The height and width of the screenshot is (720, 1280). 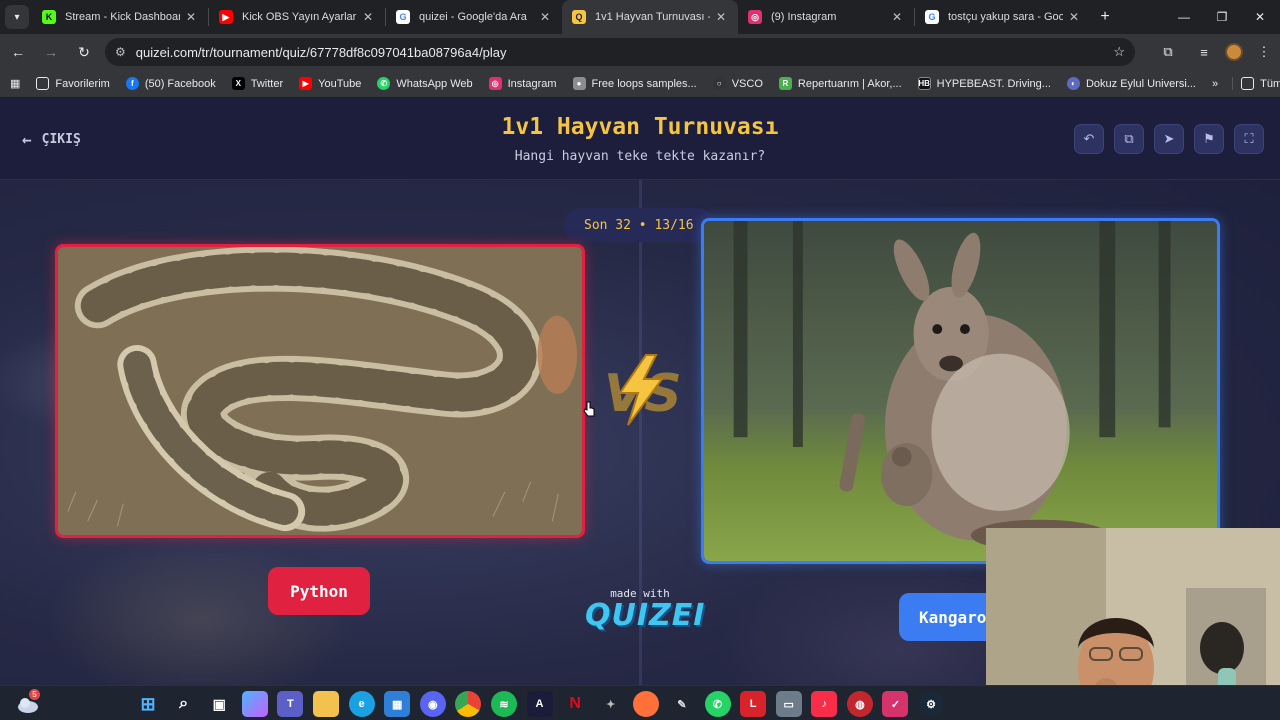 I want to click on tab-kick-dashboard: K Stream - Kick Dashboard ✕, so click(x=120, y=17).